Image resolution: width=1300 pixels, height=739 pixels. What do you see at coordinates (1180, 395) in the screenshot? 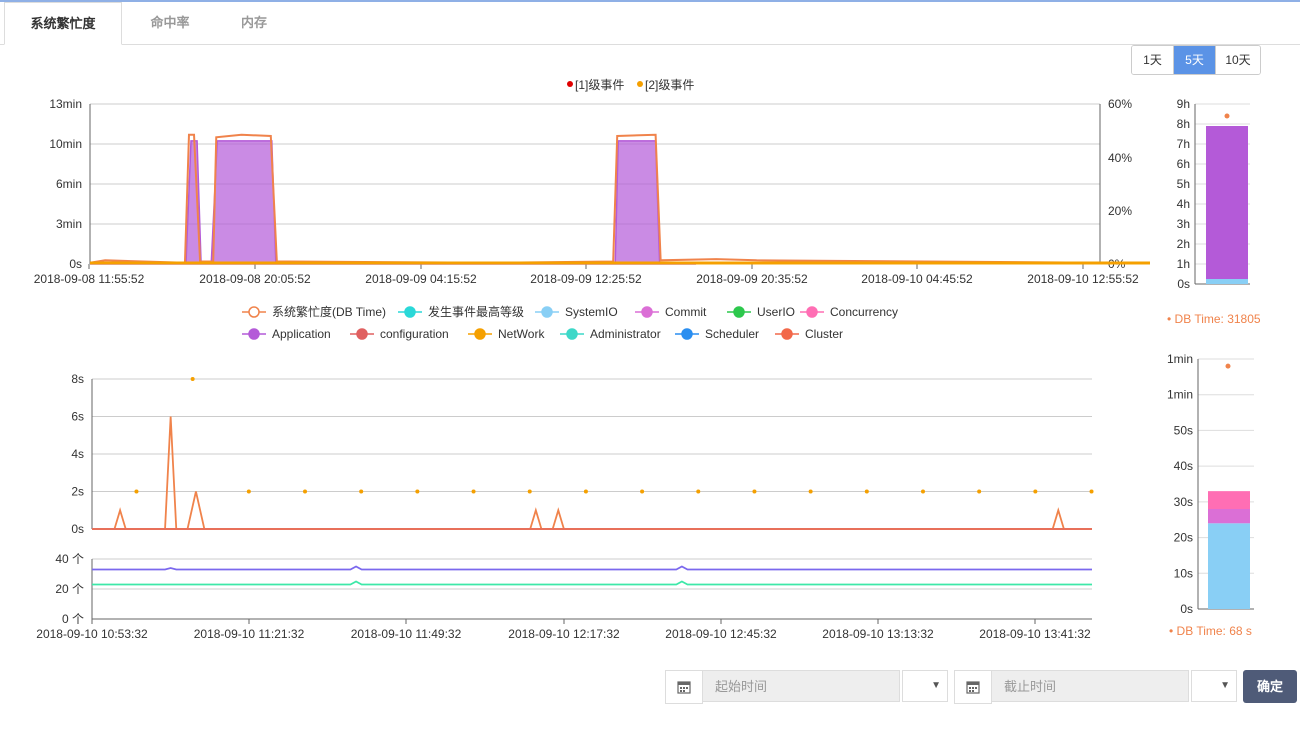
I see `bottom-right-y-tick-label: 1min` at bounding box center [1180, 395].